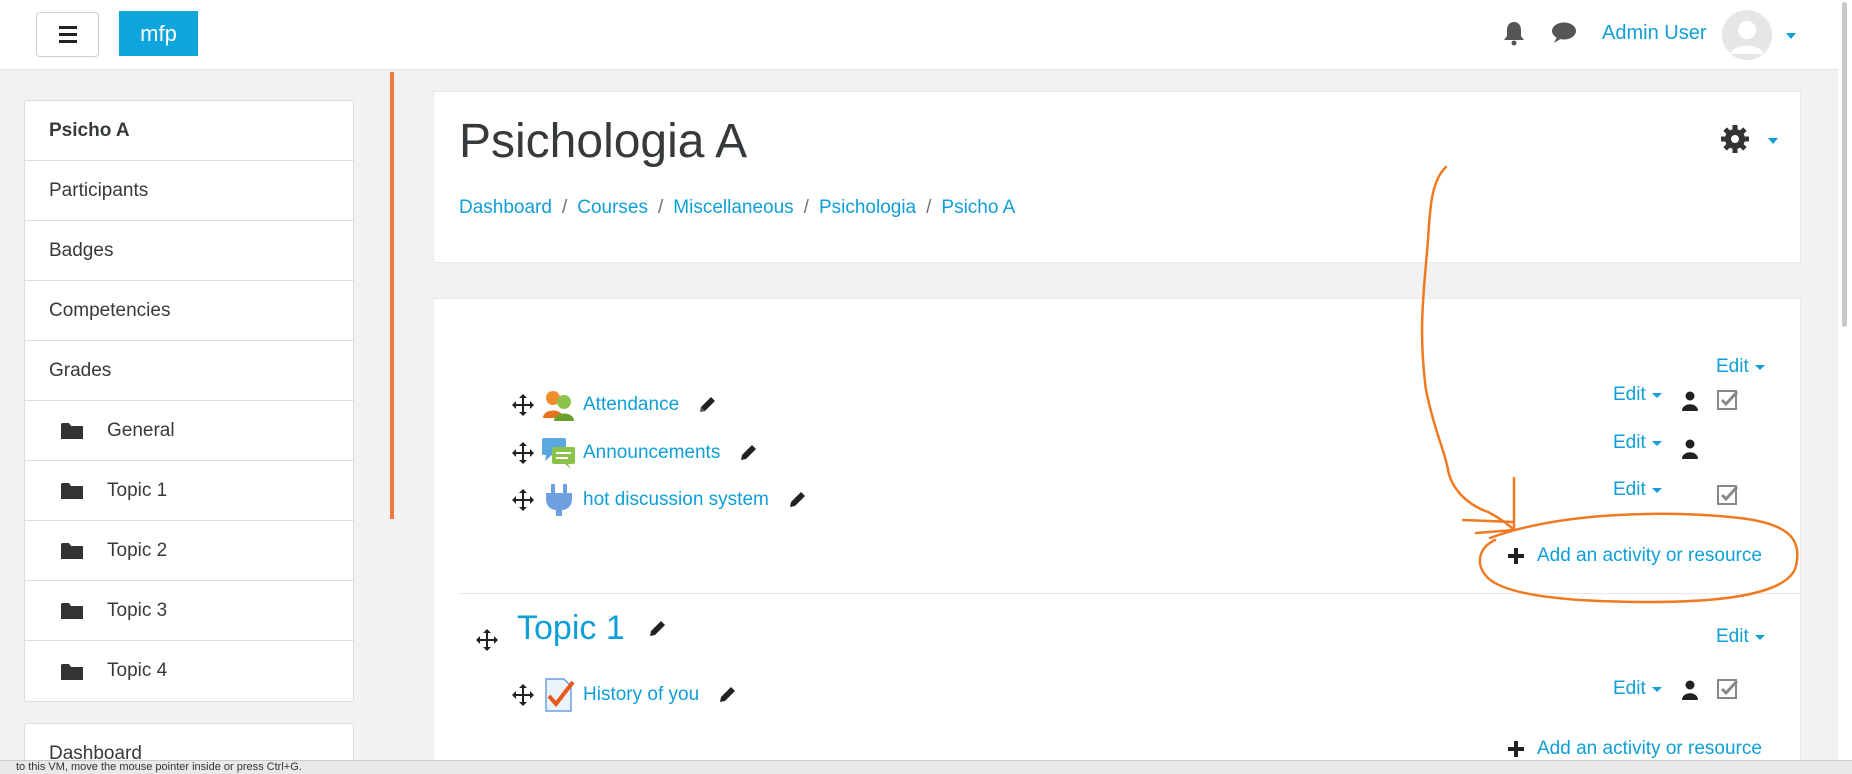 The height and width of the screenshot is (774, 1852). What do you see at coordinates (80, 370) in the screenshot?
I see `sidebar-item-label: Grades` at bounding box center [80, 370].